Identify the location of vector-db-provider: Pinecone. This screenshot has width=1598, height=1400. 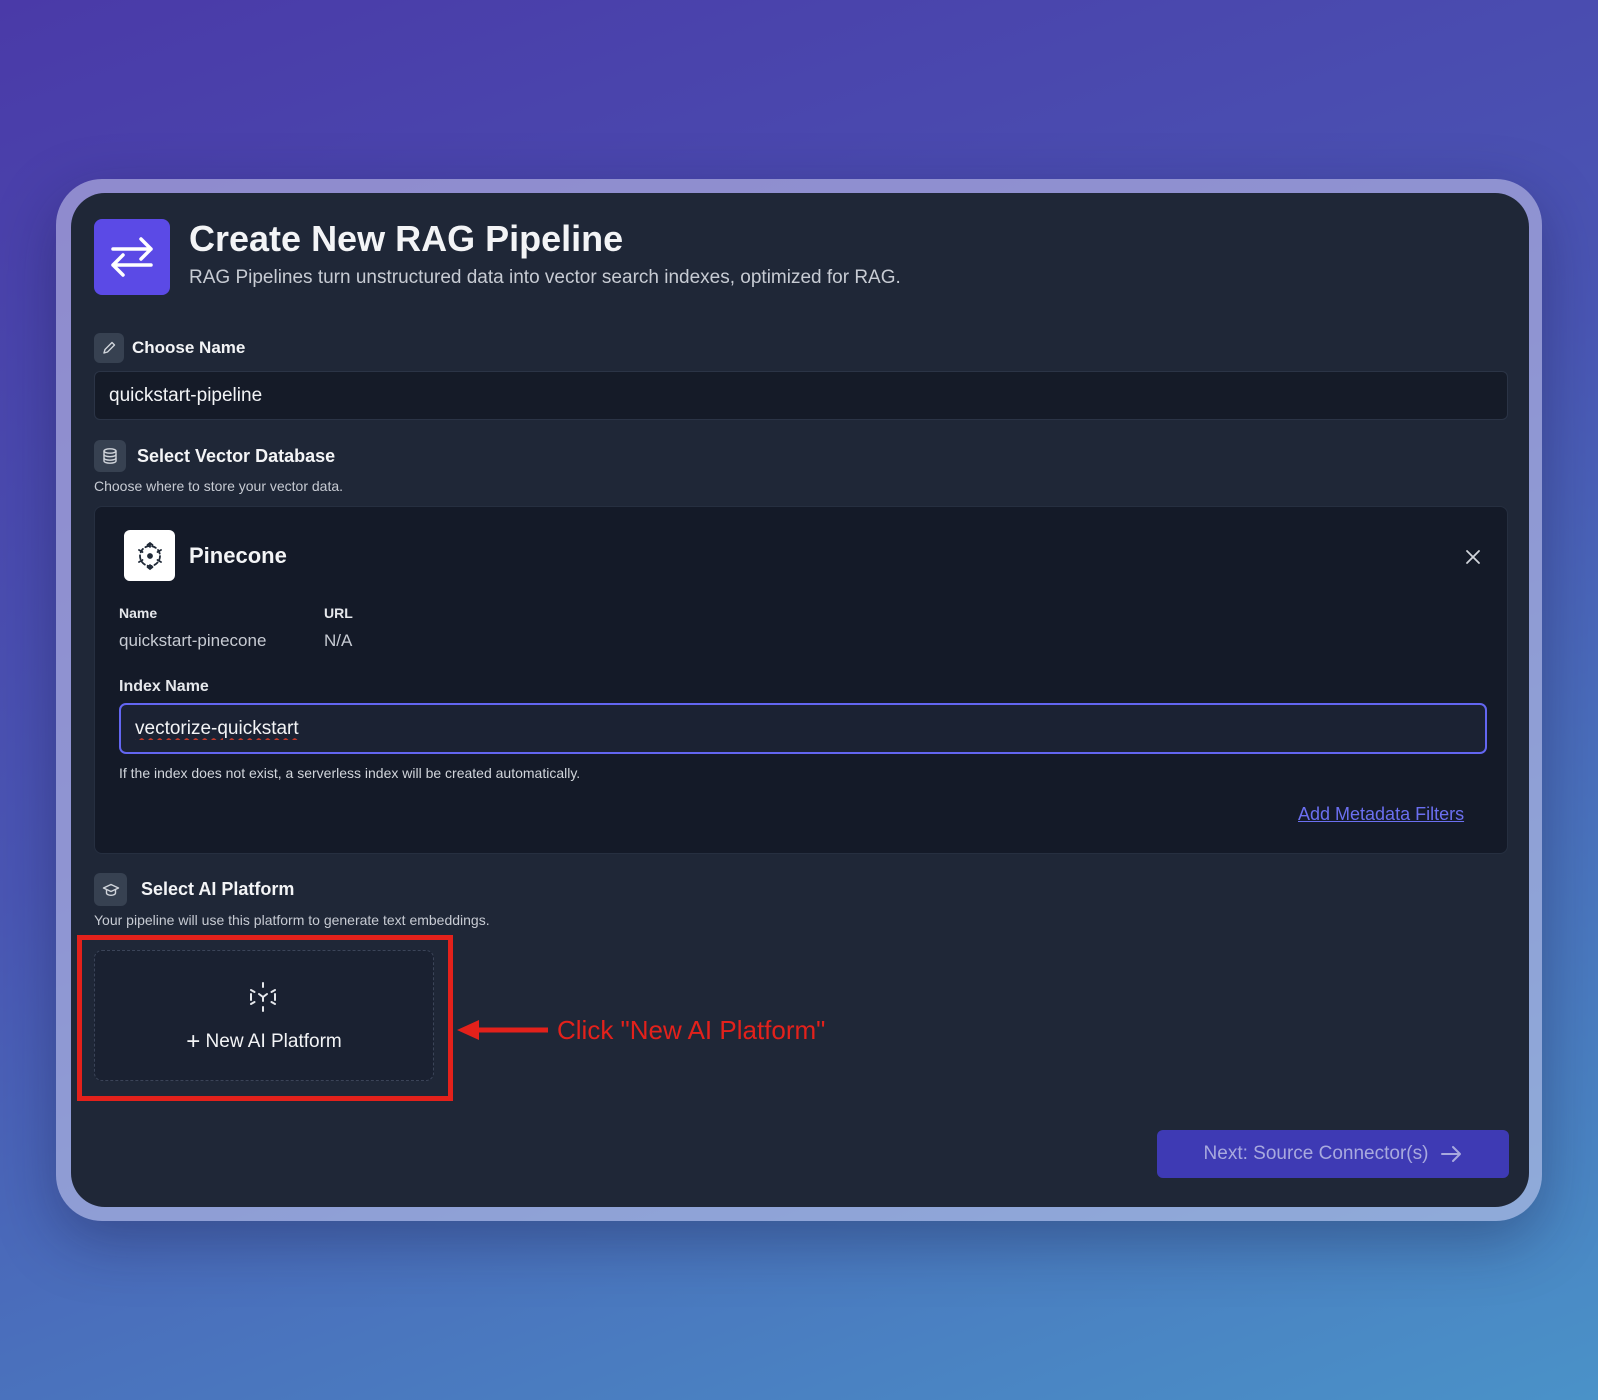
(238, 555).